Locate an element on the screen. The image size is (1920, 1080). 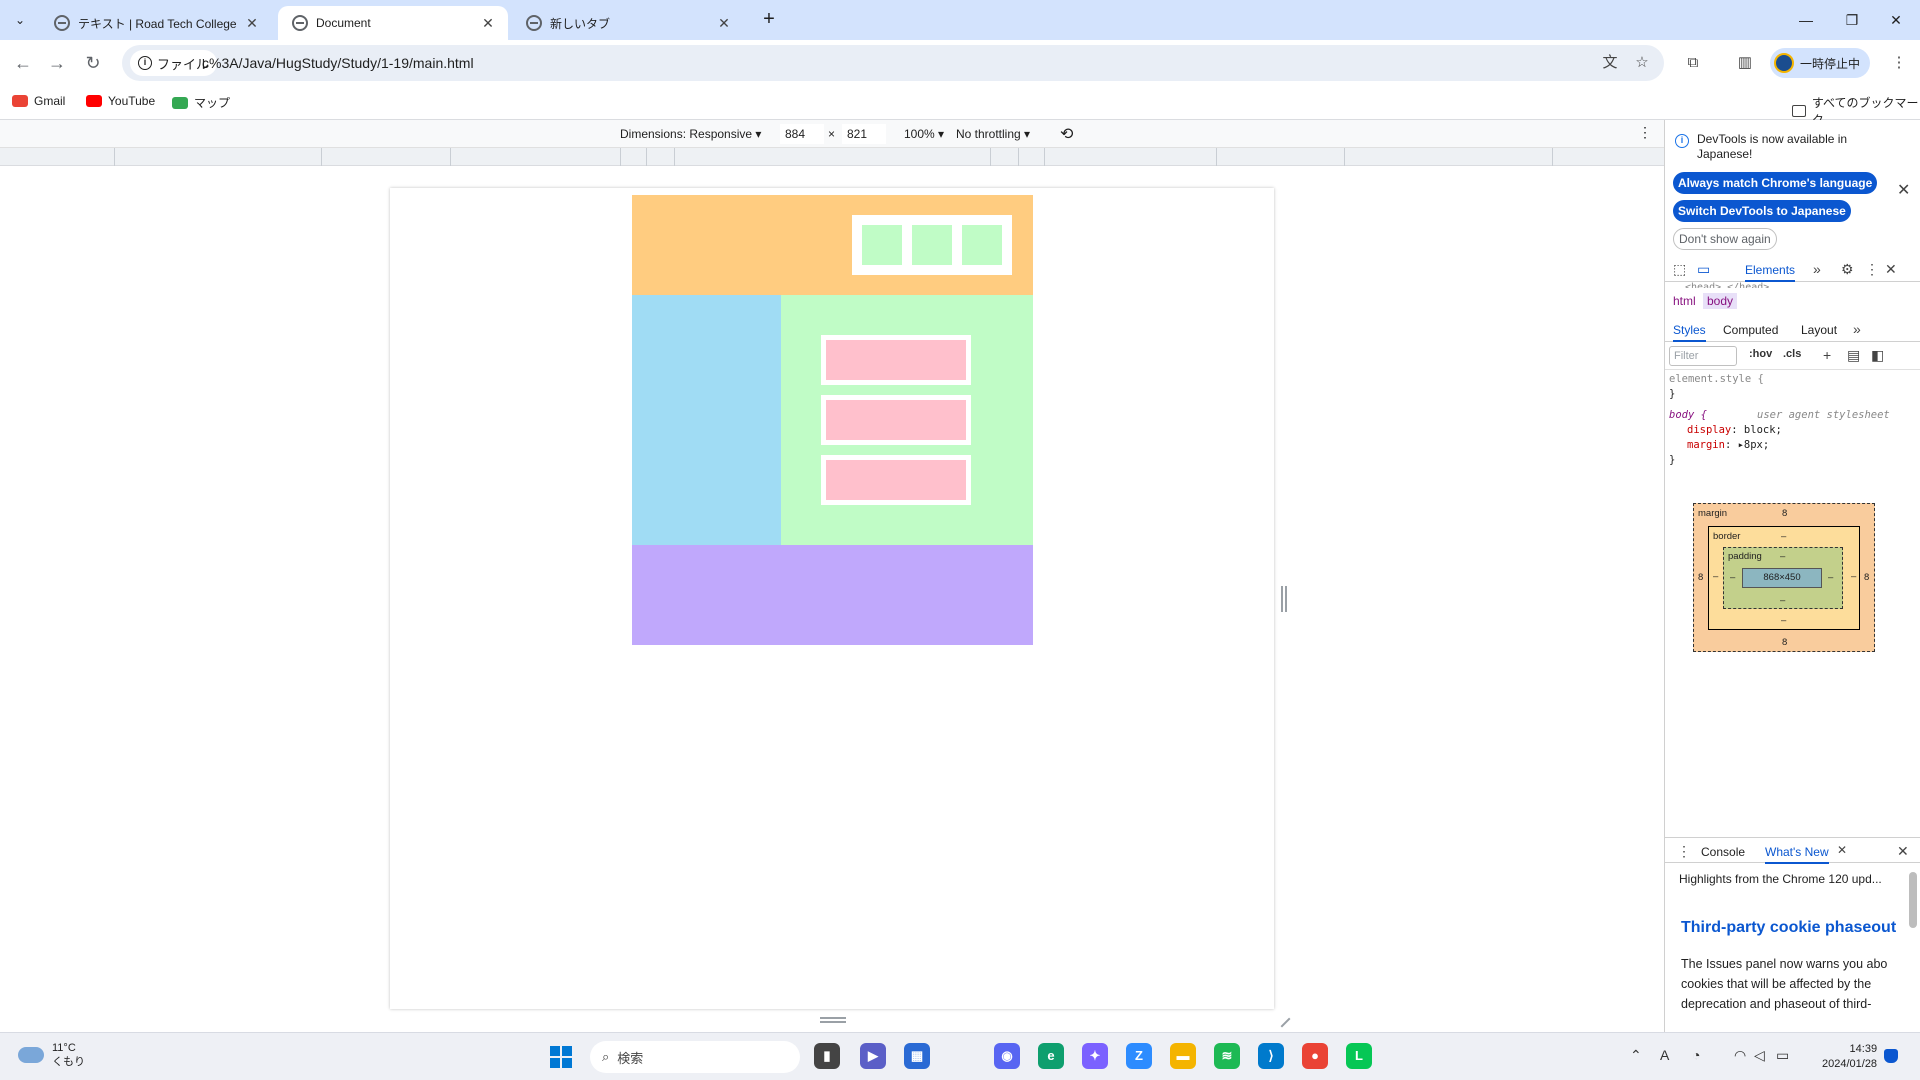
zoom-icon: Z is located at coordinates (1139, 1056).